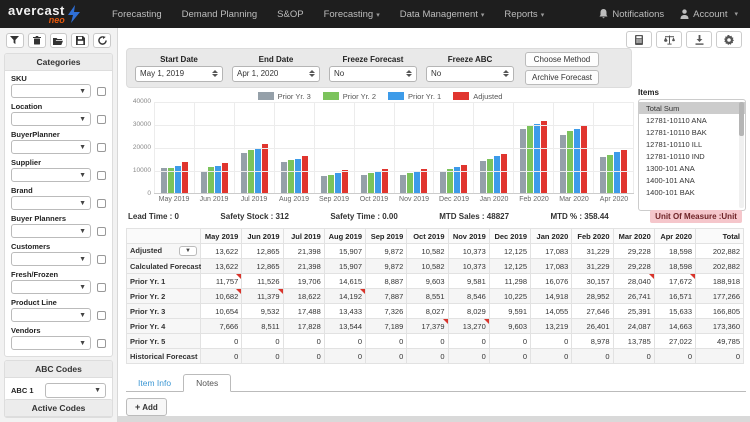 This screenshot has width=750, height=422. Describe the element at coordinates (551, 311) in the screenshot. I see `cell: 14,055` at that location.